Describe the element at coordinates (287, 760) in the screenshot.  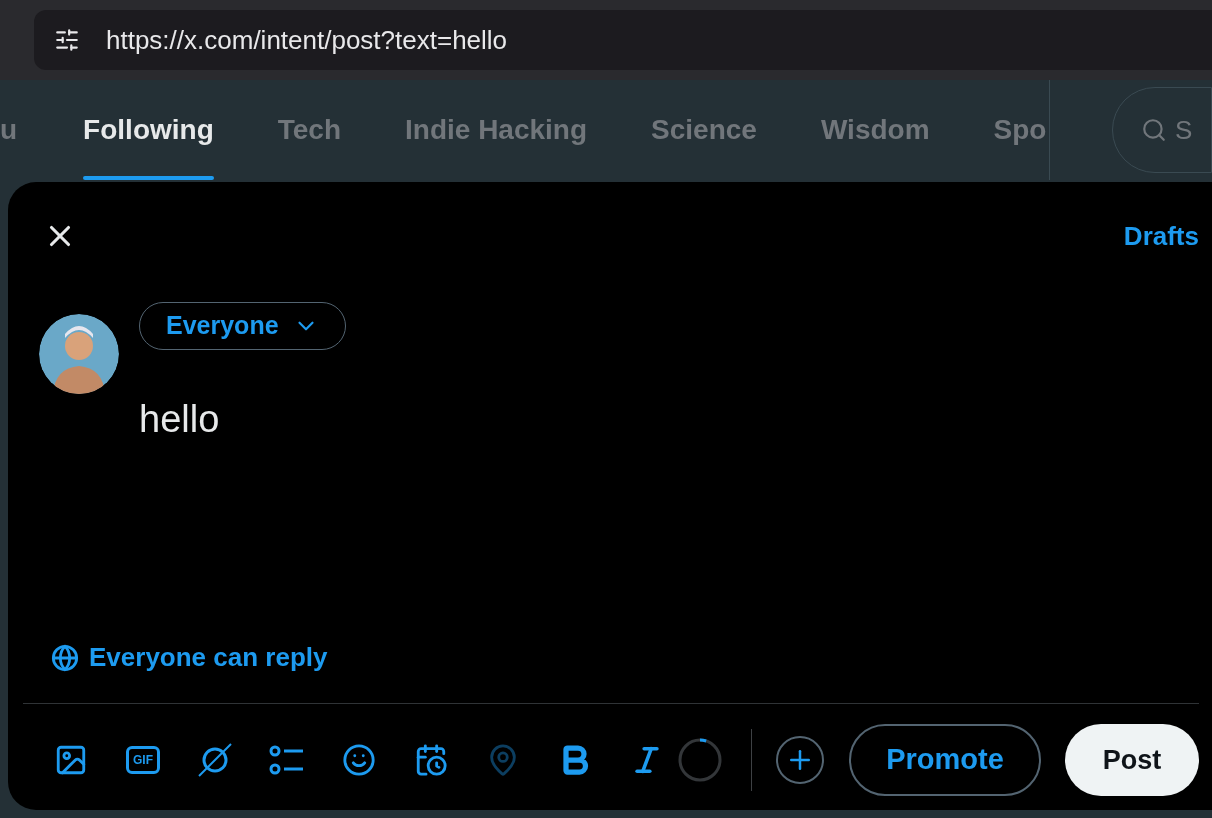
I see `list-icon` at that location.